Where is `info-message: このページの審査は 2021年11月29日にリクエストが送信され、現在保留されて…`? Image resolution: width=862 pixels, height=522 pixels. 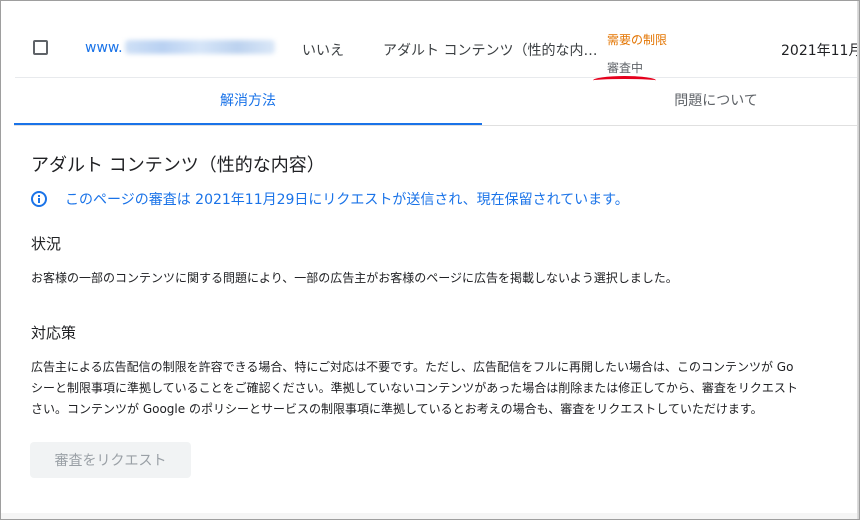
info-message: このページの審査は 2021年11月29日にリクエストが送信され、現在保留されて… is located at coordinates (330, 199).